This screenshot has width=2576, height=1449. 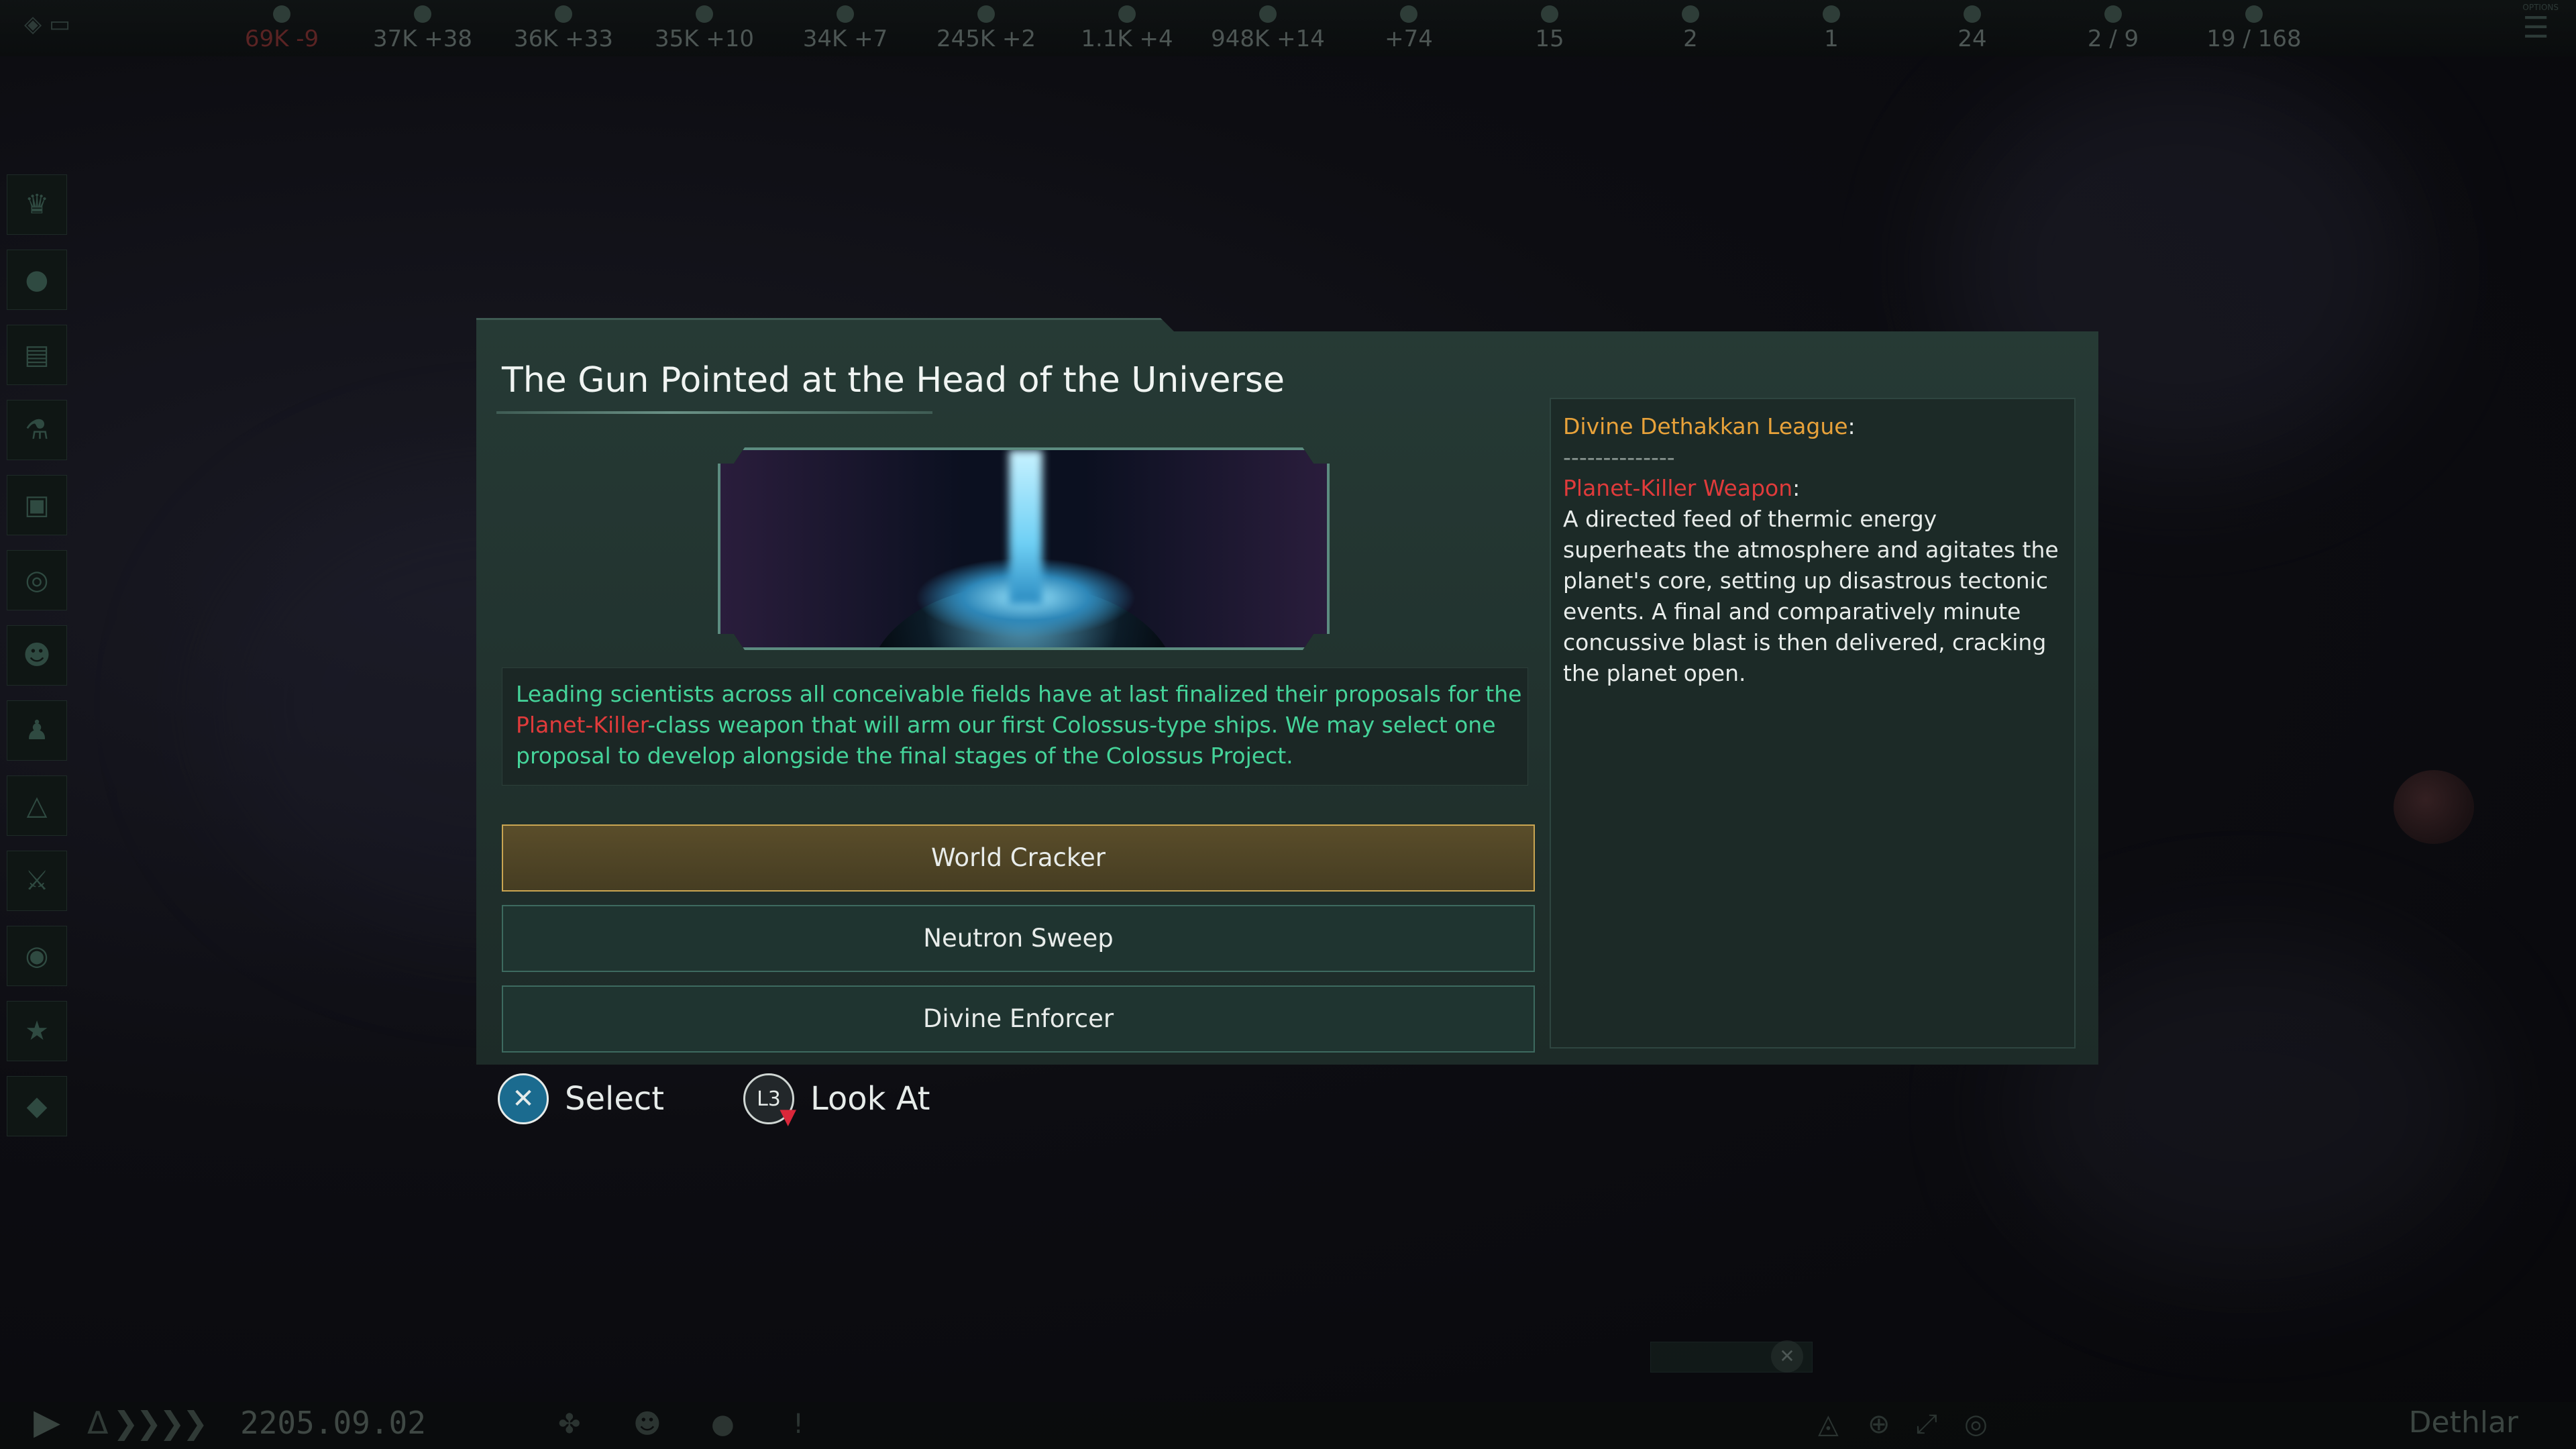 I want to click on diplomacy-icon: ◎, so click(x=37, y=580).